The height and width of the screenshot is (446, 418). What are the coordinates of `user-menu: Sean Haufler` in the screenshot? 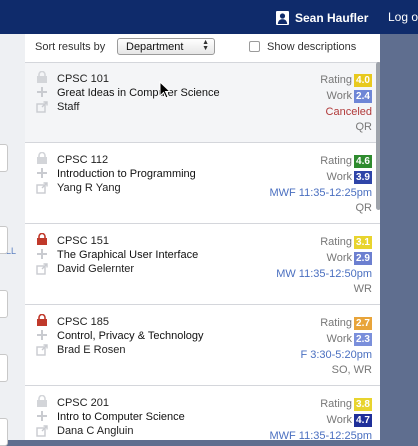 It's located at (322, 18).